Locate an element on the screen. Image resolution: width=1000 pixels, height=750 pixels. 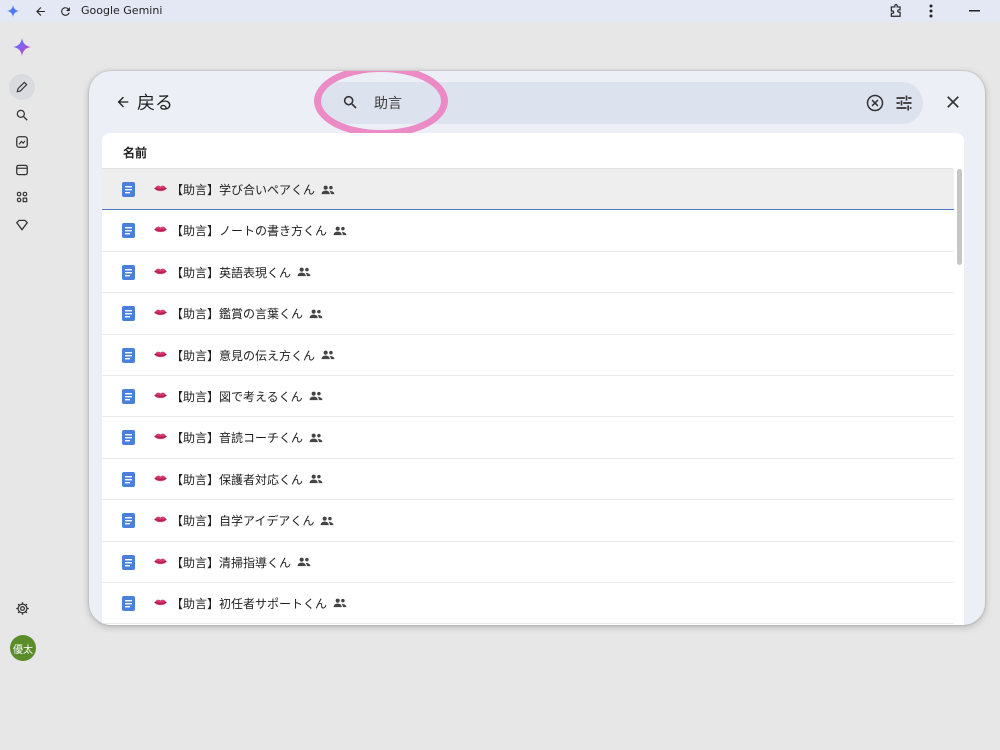
list-item: 【助言】学び合いペアくん is located at coordinates (528, 190).